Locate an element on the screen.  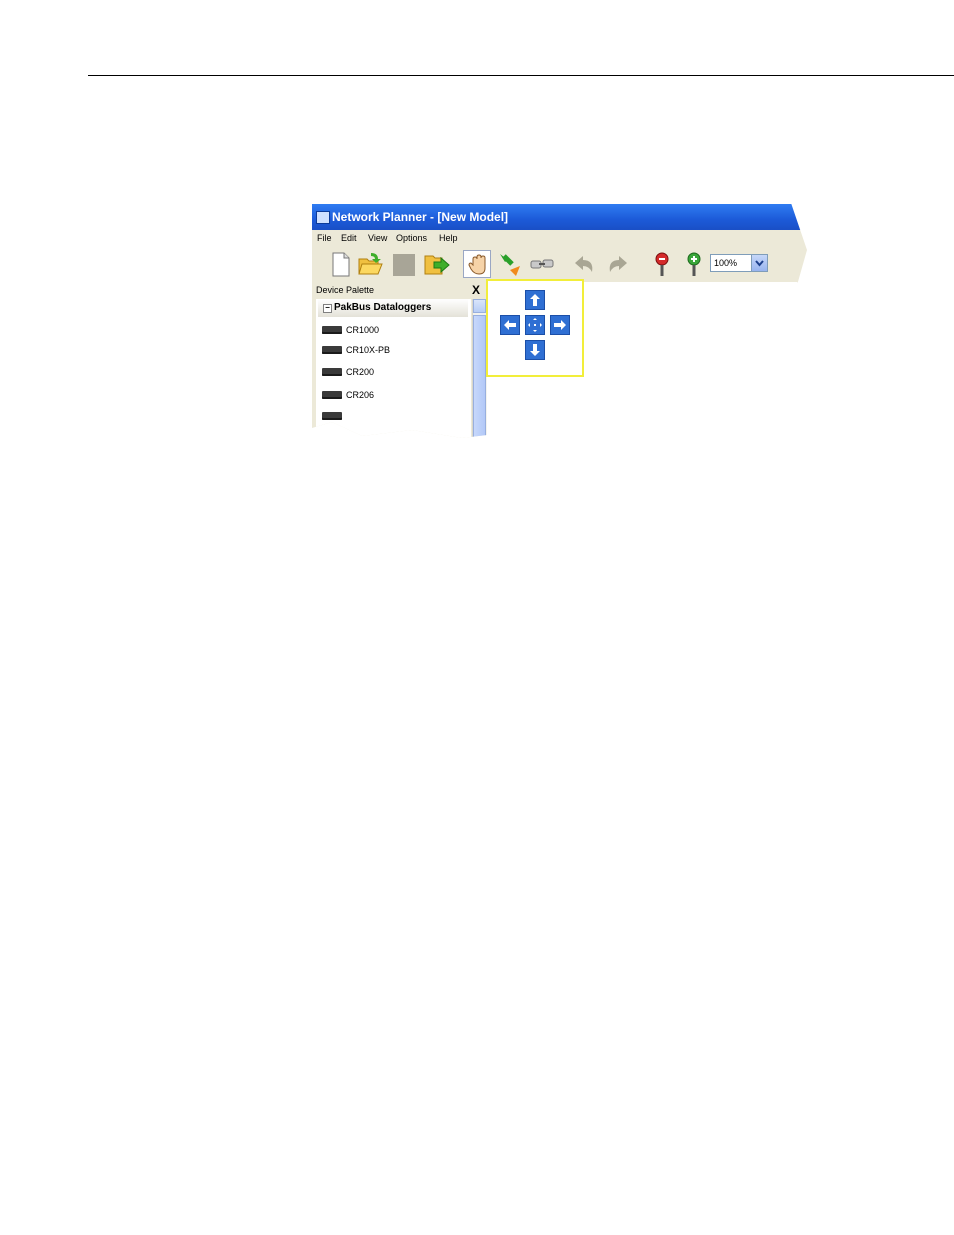
new-icon is located at coordinates (341, 264).